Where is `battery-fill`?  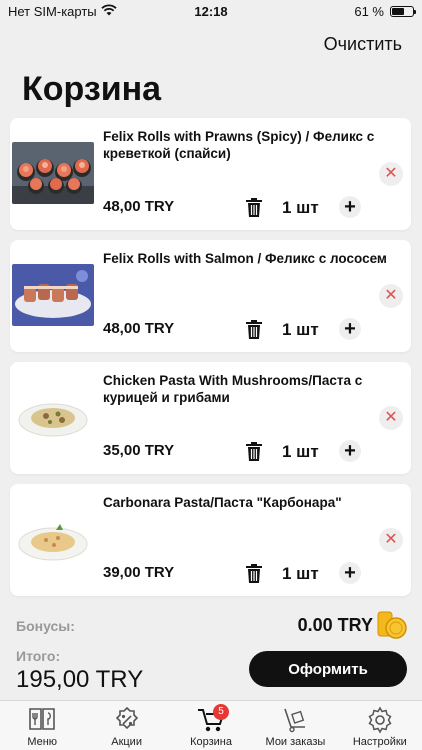
battery-fill is located at coordinates (398, 11).